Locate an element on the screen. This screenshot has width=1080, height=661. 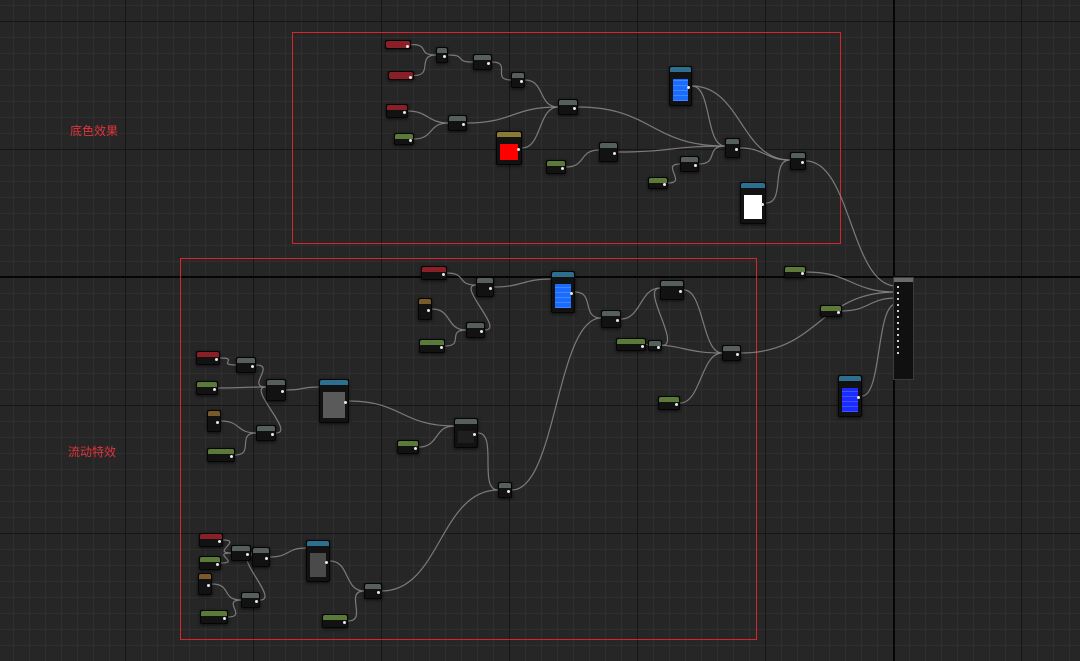
material-result-node is located at coordinates (903, 328).